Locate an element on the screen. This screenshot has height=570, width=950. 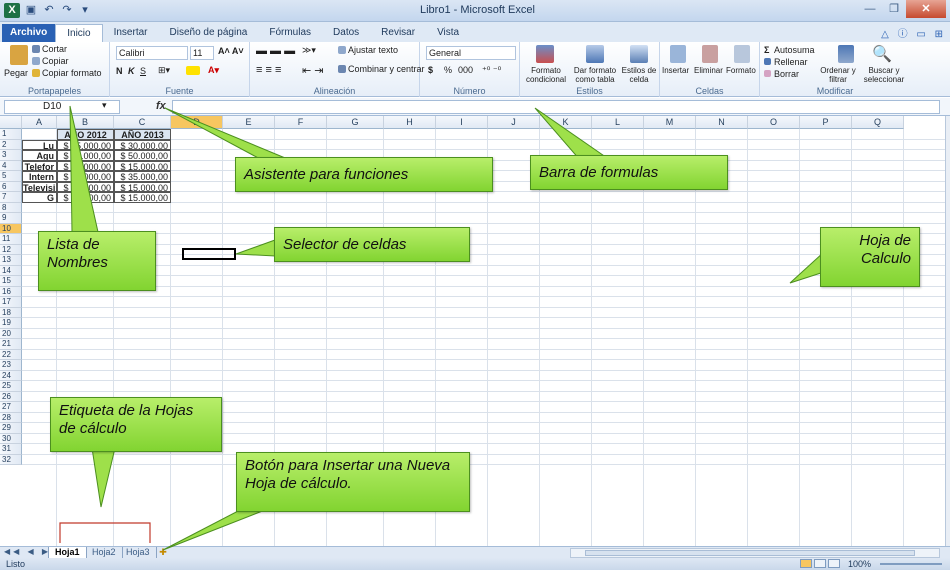
row-header-22: 22 is located at coordinates (11, 354).